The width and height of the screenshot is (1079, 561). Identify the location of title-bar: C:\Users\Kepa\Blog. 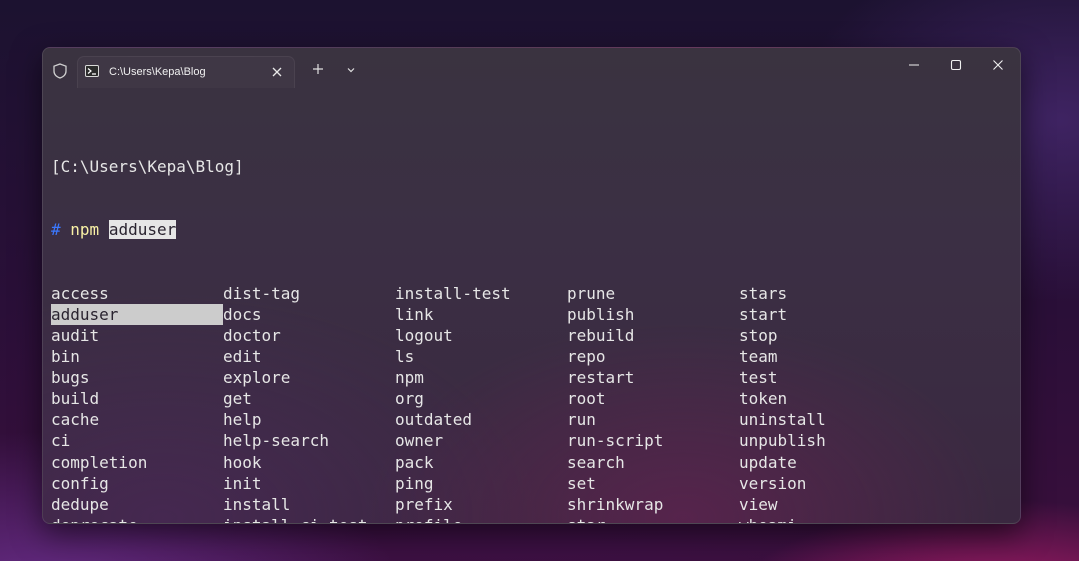
(531, 68).